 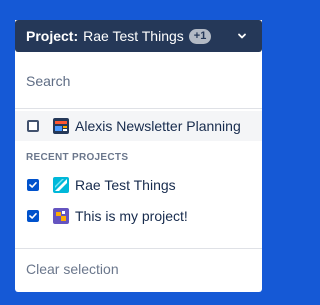 What do you see at coordinates (52, 36) in the screenshot?
I see `project-filter-prefix: Project:` at bounding box center [52, 36].